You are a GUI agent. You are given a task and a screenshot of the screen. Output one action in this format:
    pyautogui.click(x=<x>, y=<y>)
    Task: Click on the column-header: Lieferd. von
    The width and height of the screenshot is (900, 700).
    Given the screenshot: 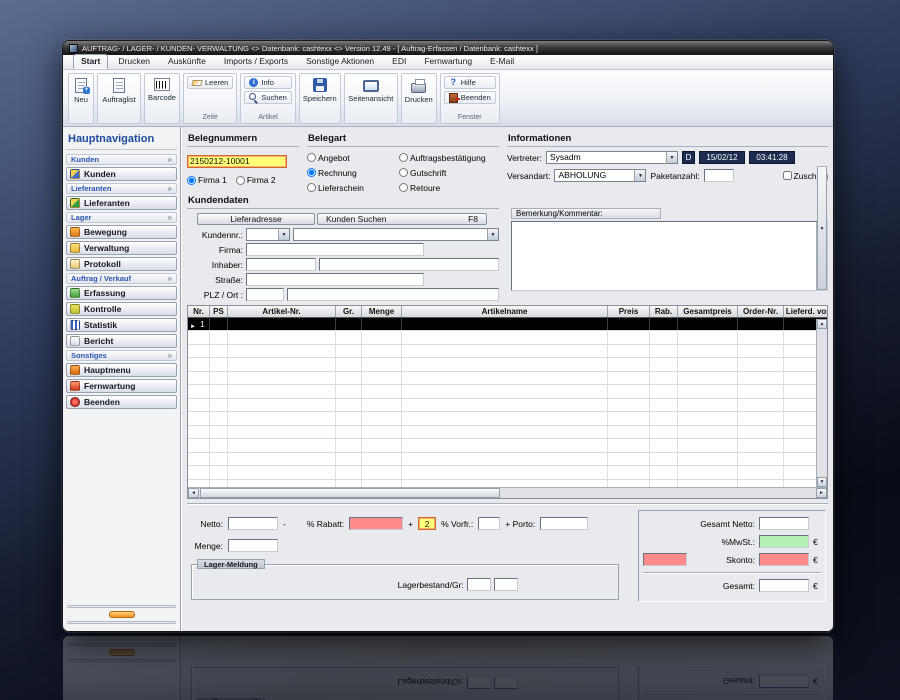 What is the action you would take?
    pyautogui.click(x=805, y=311)
    